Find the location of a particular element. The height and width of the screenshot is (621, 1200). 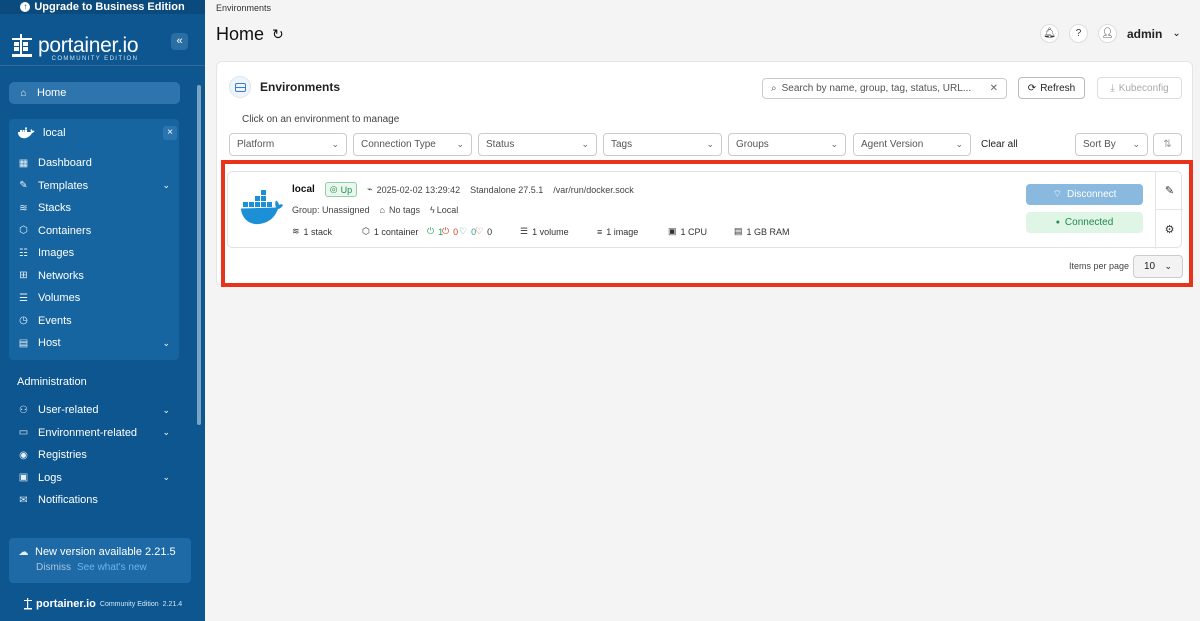

sidebar-item-host: ▤ Host ⌄ is located at coordinates (94, 343).